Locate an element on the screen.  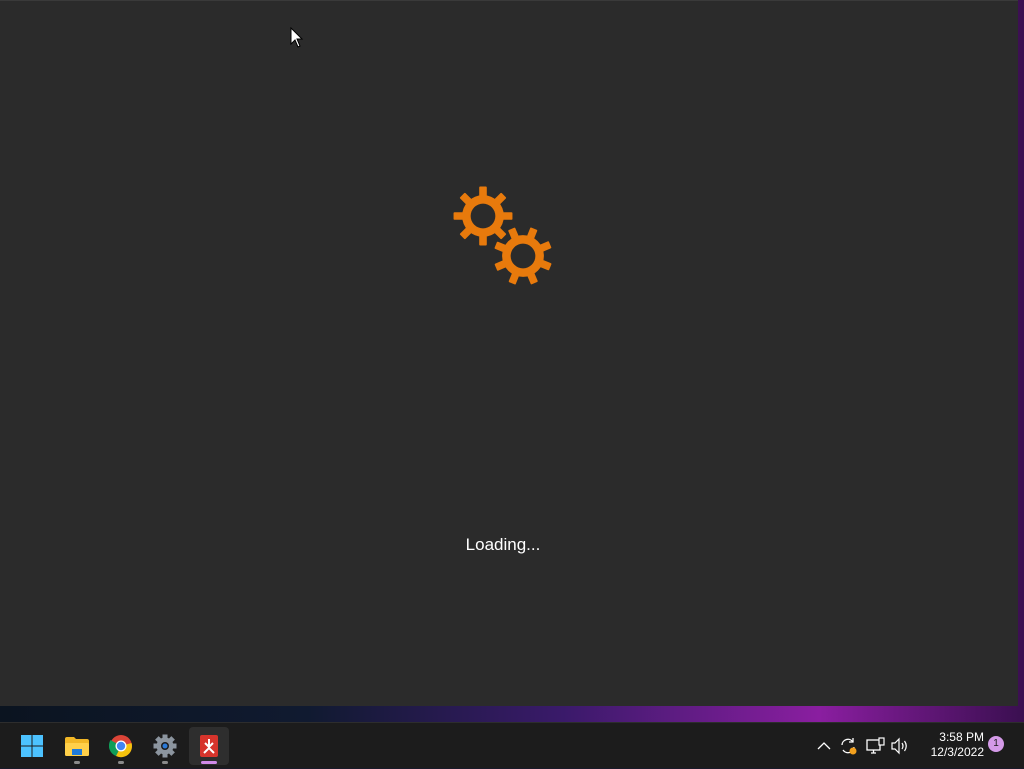
clock-time: 3:58 PM is located at coordinates (961, 737).